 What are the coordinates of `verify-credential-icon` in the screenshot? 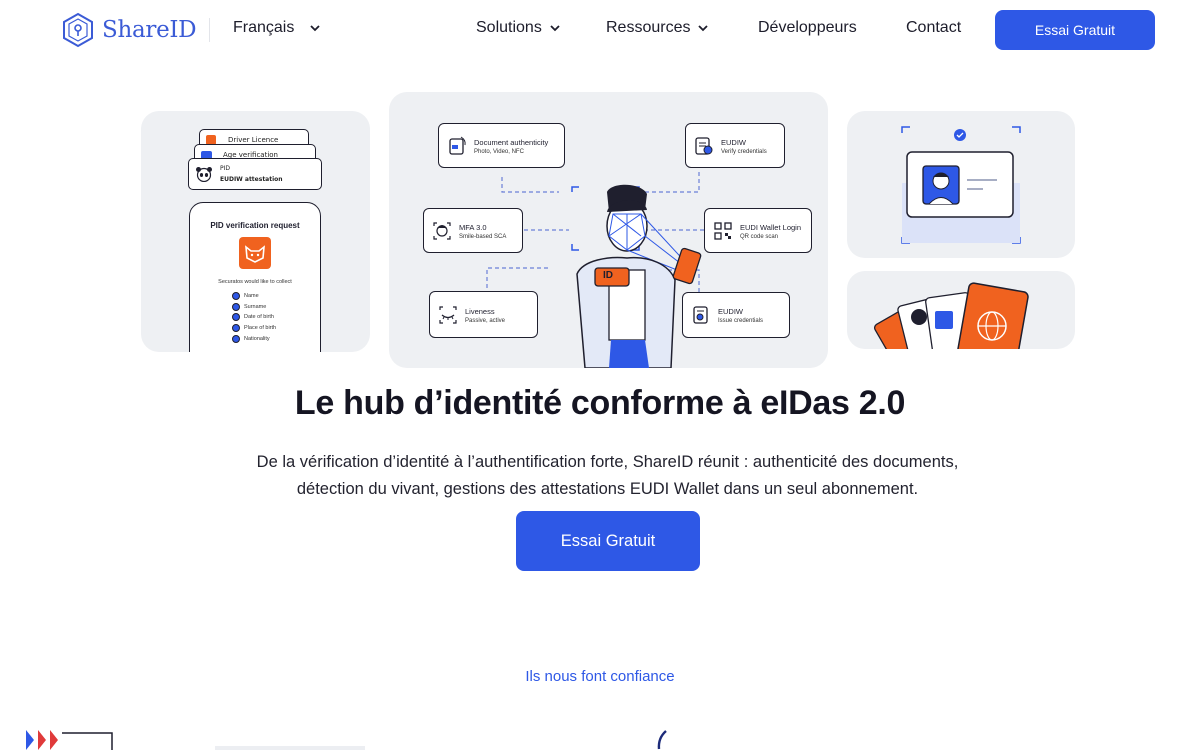 It's located at (704, 145).